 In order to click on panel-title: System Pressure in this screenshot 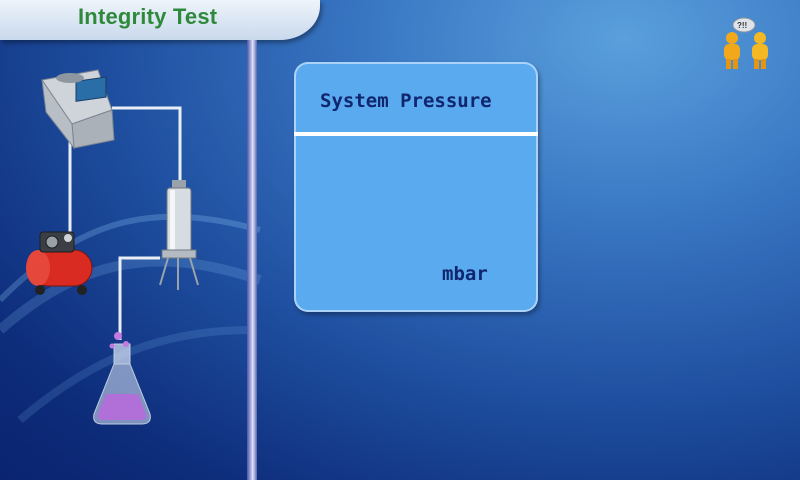, I will do `click(406, 101)`.